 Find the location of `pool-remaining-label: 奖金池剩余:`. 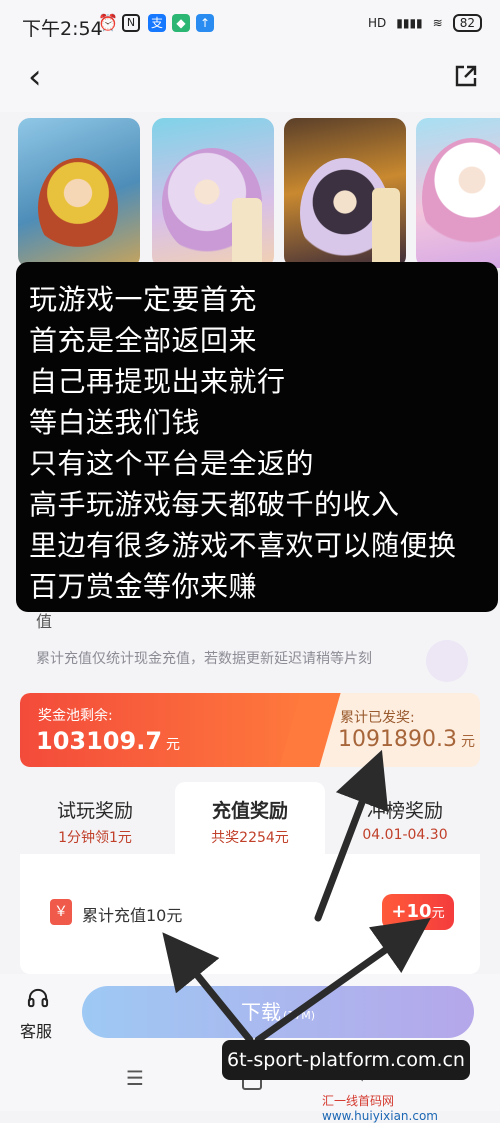

pool-remaining-label: 奖金池剩余: is located at coordinates (75, 716).